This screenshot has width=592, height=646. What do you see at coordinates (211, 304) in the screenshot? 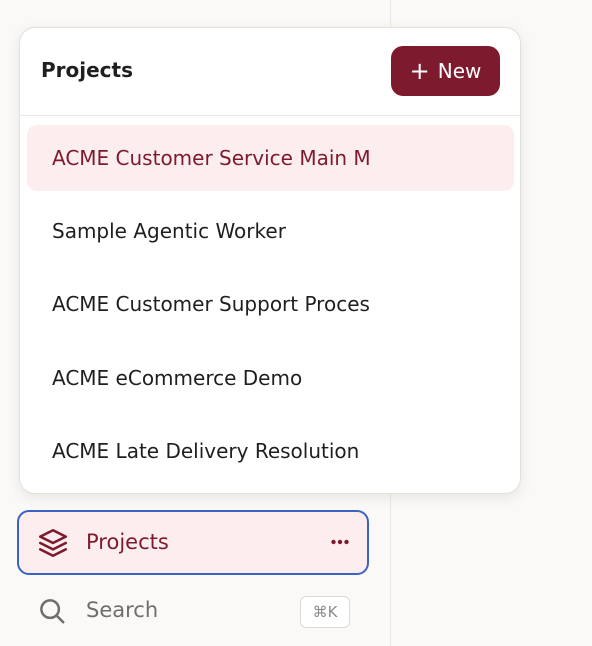
I see `project-name: ACME Customer Support Proces` at bounding box center [211, 304].